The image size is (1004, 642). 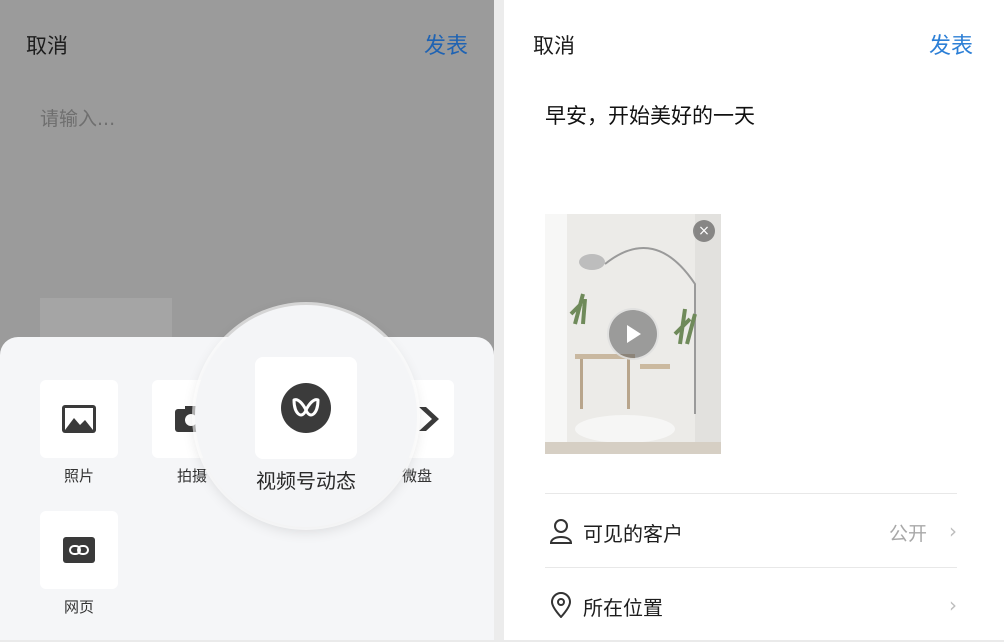 I want to click on channels-tile, so click(x=306, y=408).